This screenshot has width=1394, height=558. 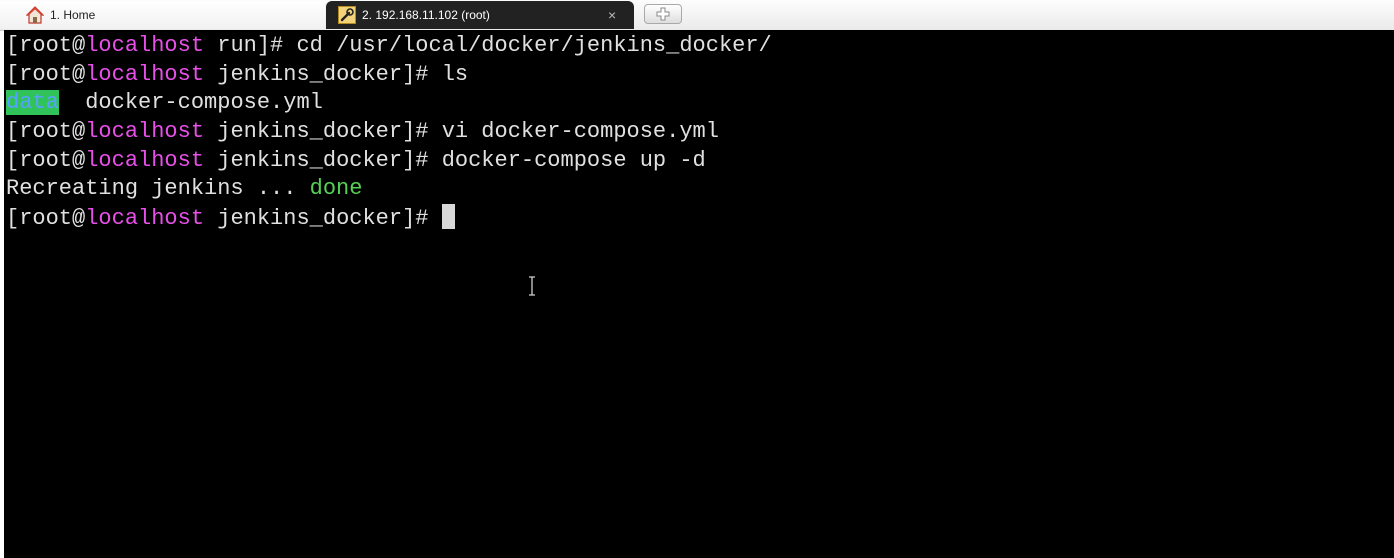 I want to click on wrench-icon, so click(x=347, y=15).